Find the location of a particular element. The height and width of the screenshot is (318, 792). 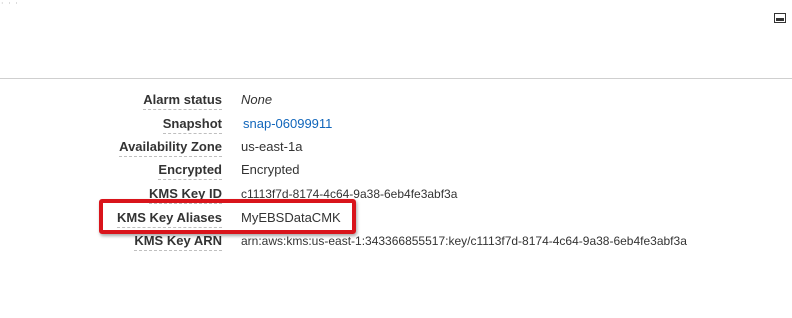

detail-row-encrypted: Encrypted Encrypted is located at coordinates (396, 170).